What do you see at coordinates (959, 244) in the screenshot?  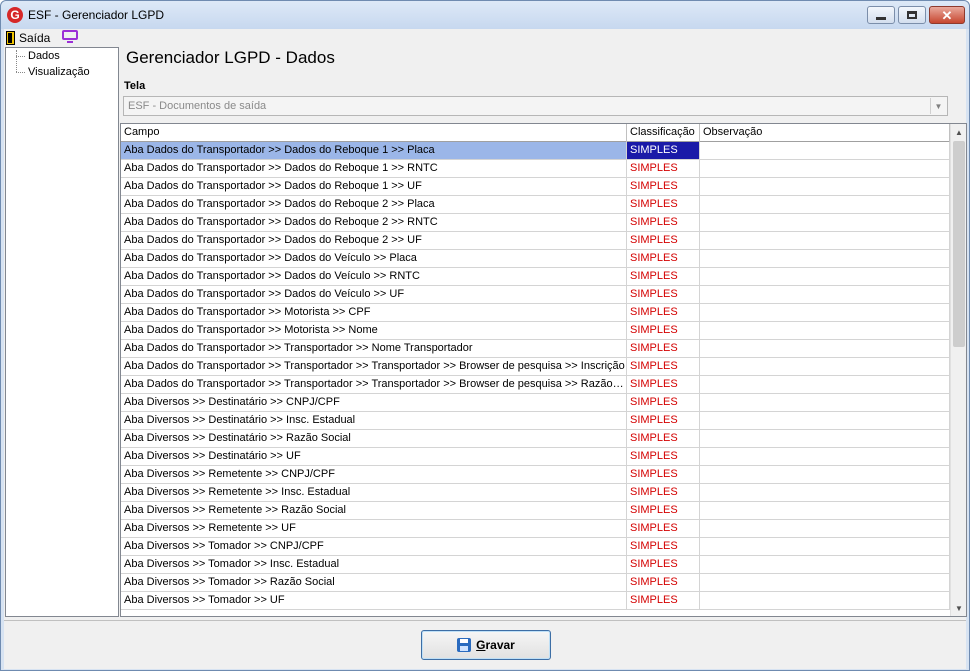 I see `scroll-thumb` at bounding box center [959, 244].